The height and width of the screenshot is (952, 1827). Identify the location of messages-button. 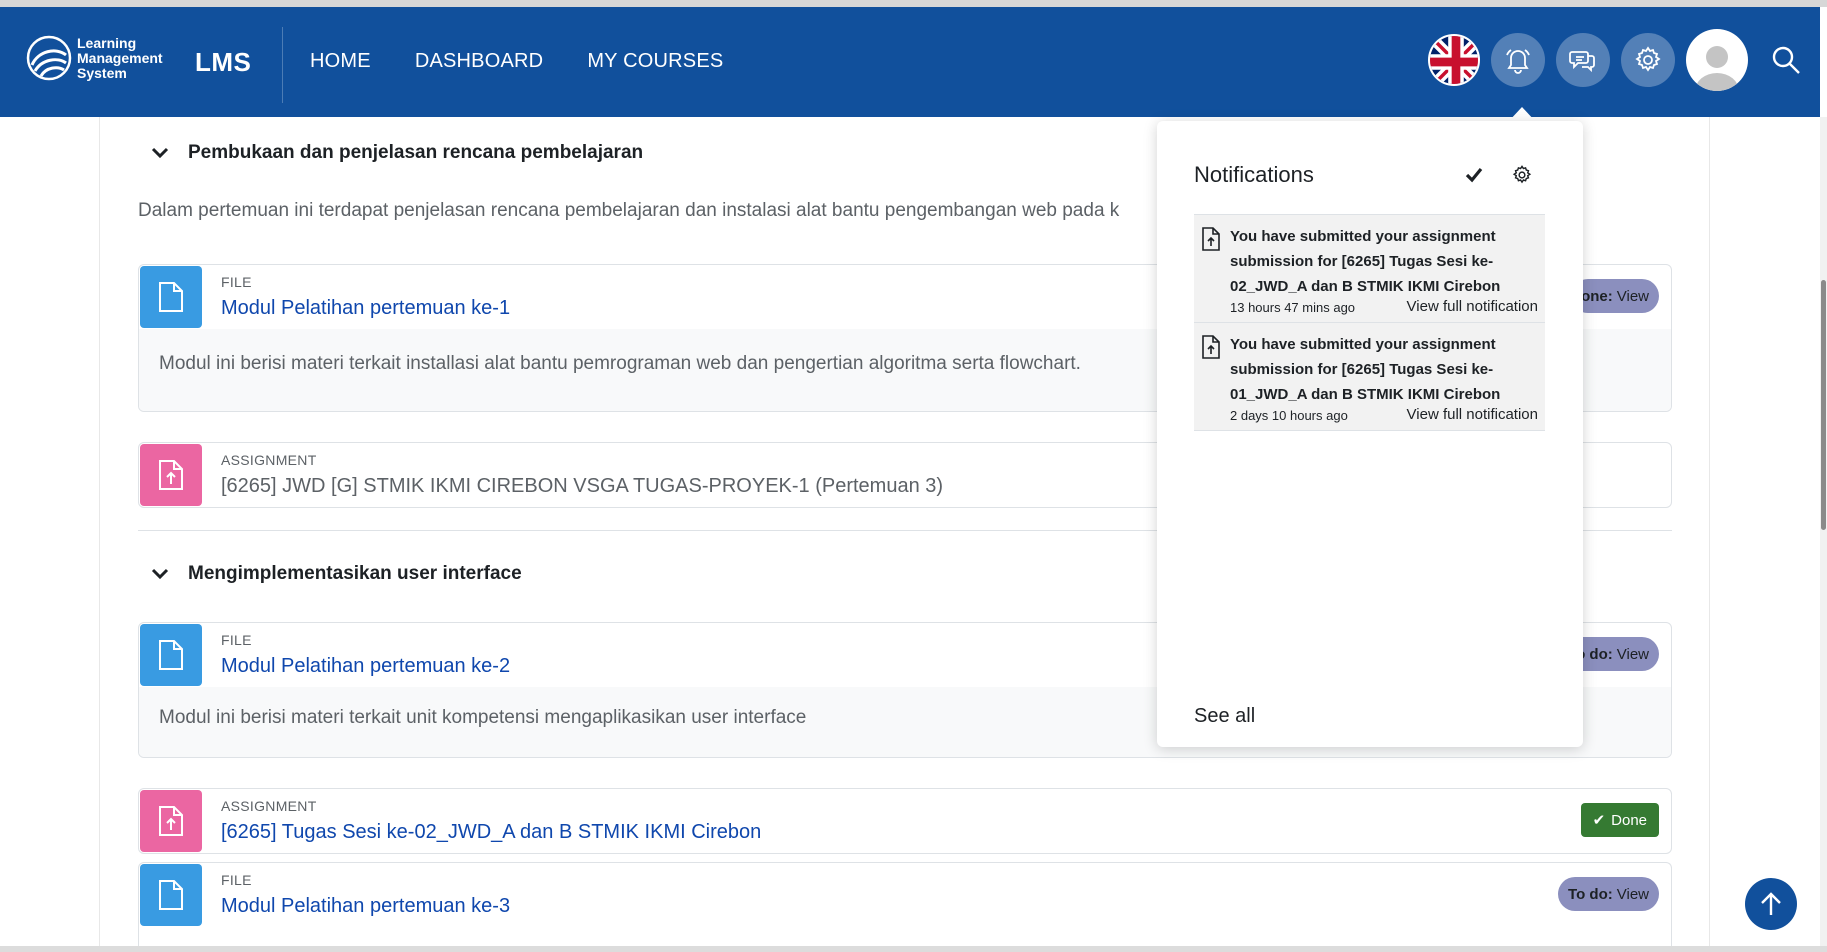
(1583, 60).